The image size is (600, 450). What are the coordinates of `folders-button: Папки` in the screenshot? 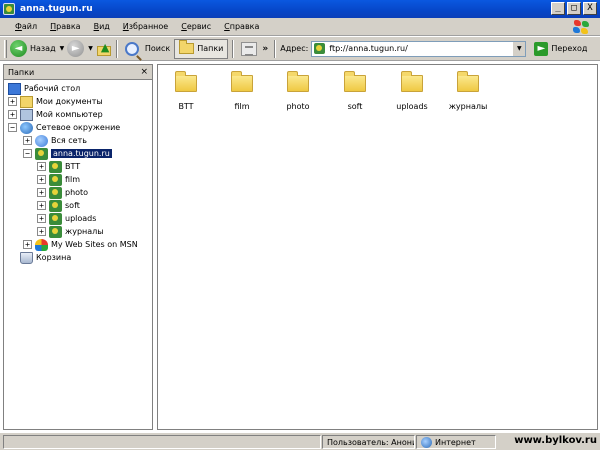 It's located at (201, 48).